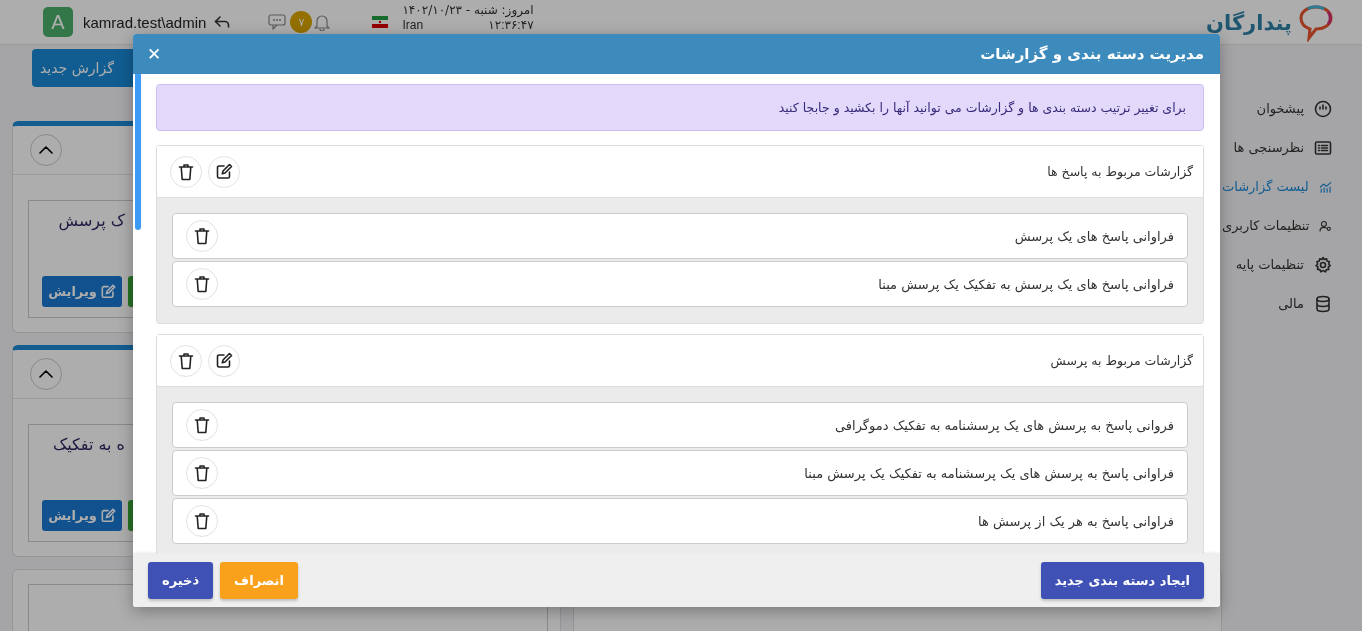 The height and width of the screenshot is (631, 1362). Describe the element at coordinates (380, 22) in the screenshot. I see `flag-icon` at that location.